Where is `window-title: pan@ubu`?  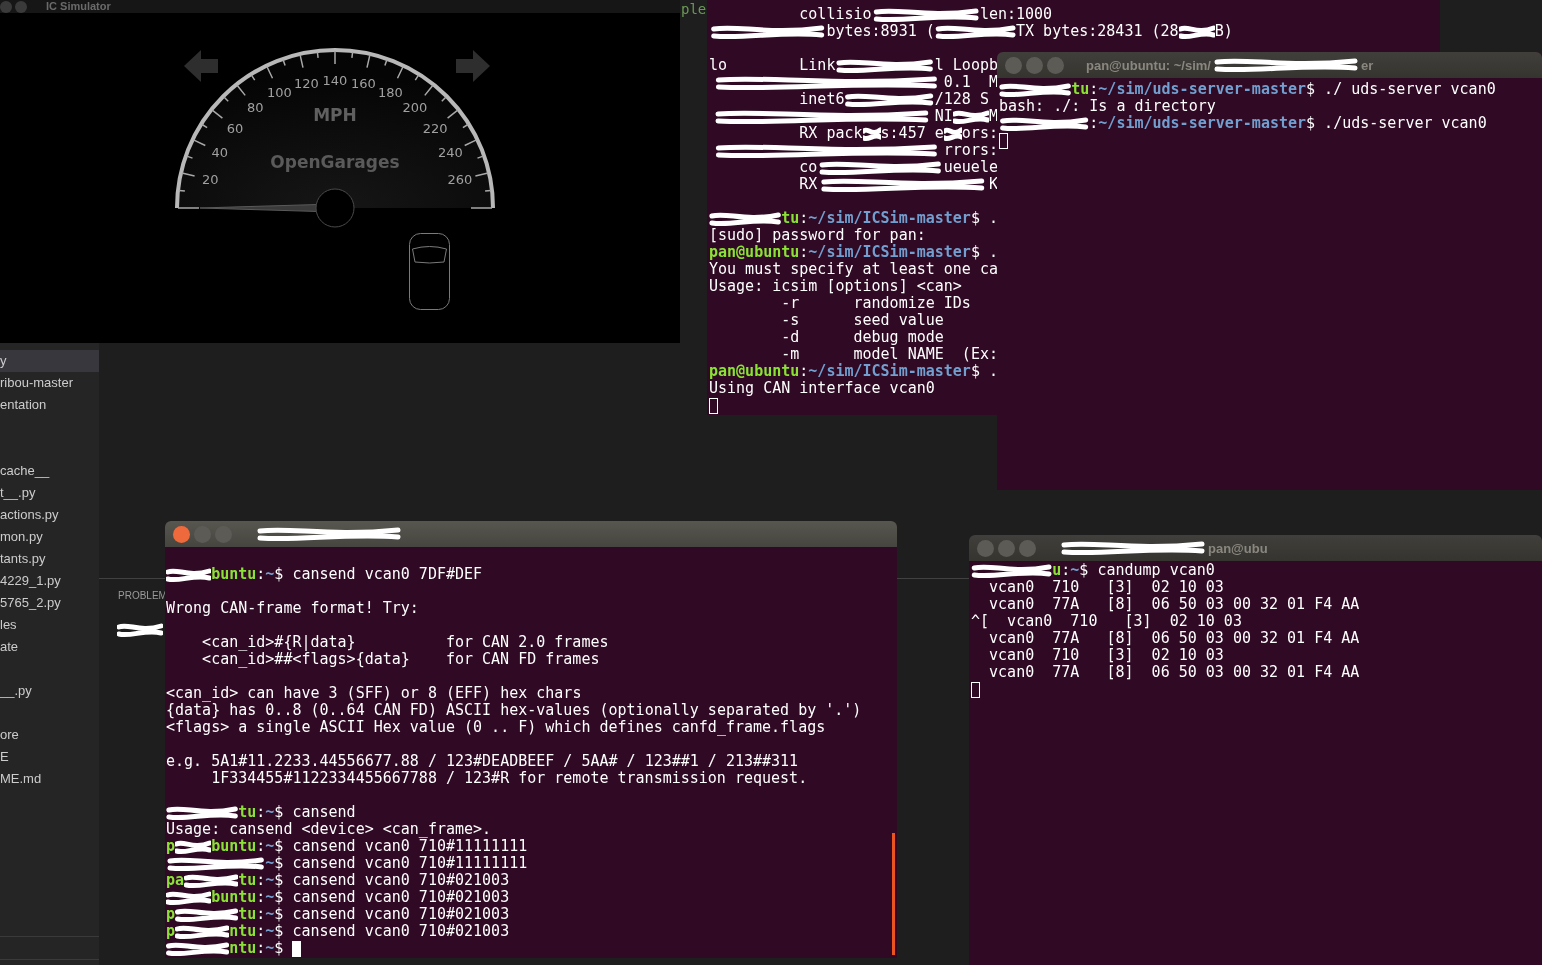
window-title: pan@ubu is located at coordinates (1238, 548).